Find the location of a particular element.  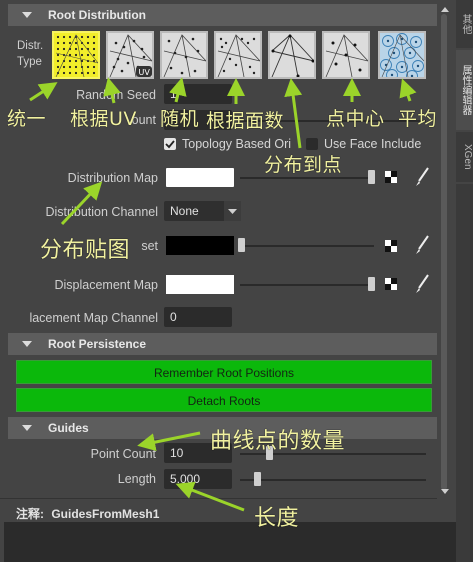

displacement-map-slider-handle is located at coordinates (371, 284).